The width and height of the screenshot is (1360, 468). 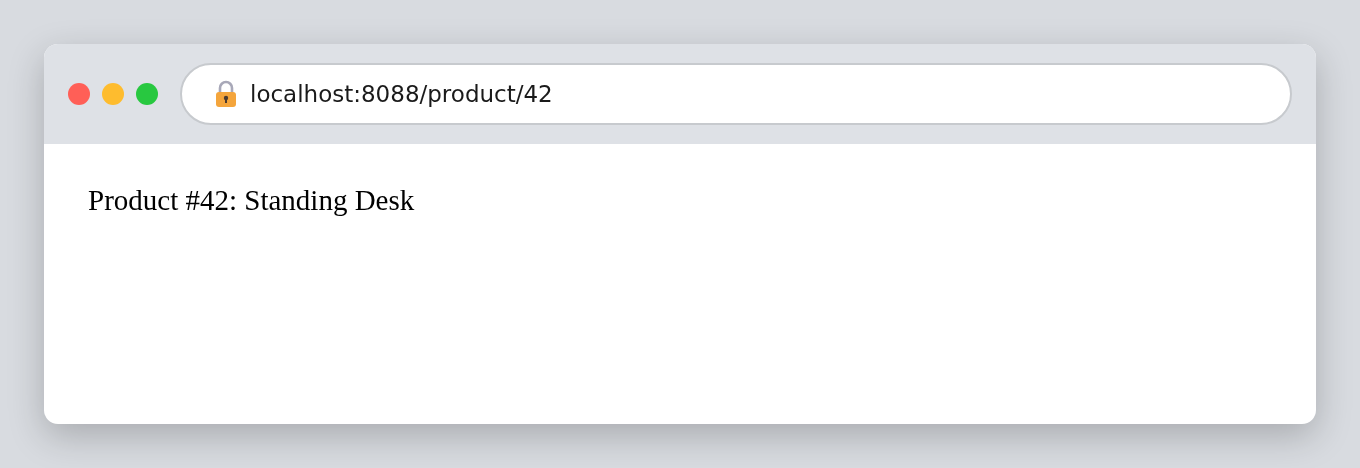 What do you see at coordinates (401, 94) in the screenshot?
I see `url-text: localhost:8088/product/42` at bounding box center [401, 94].